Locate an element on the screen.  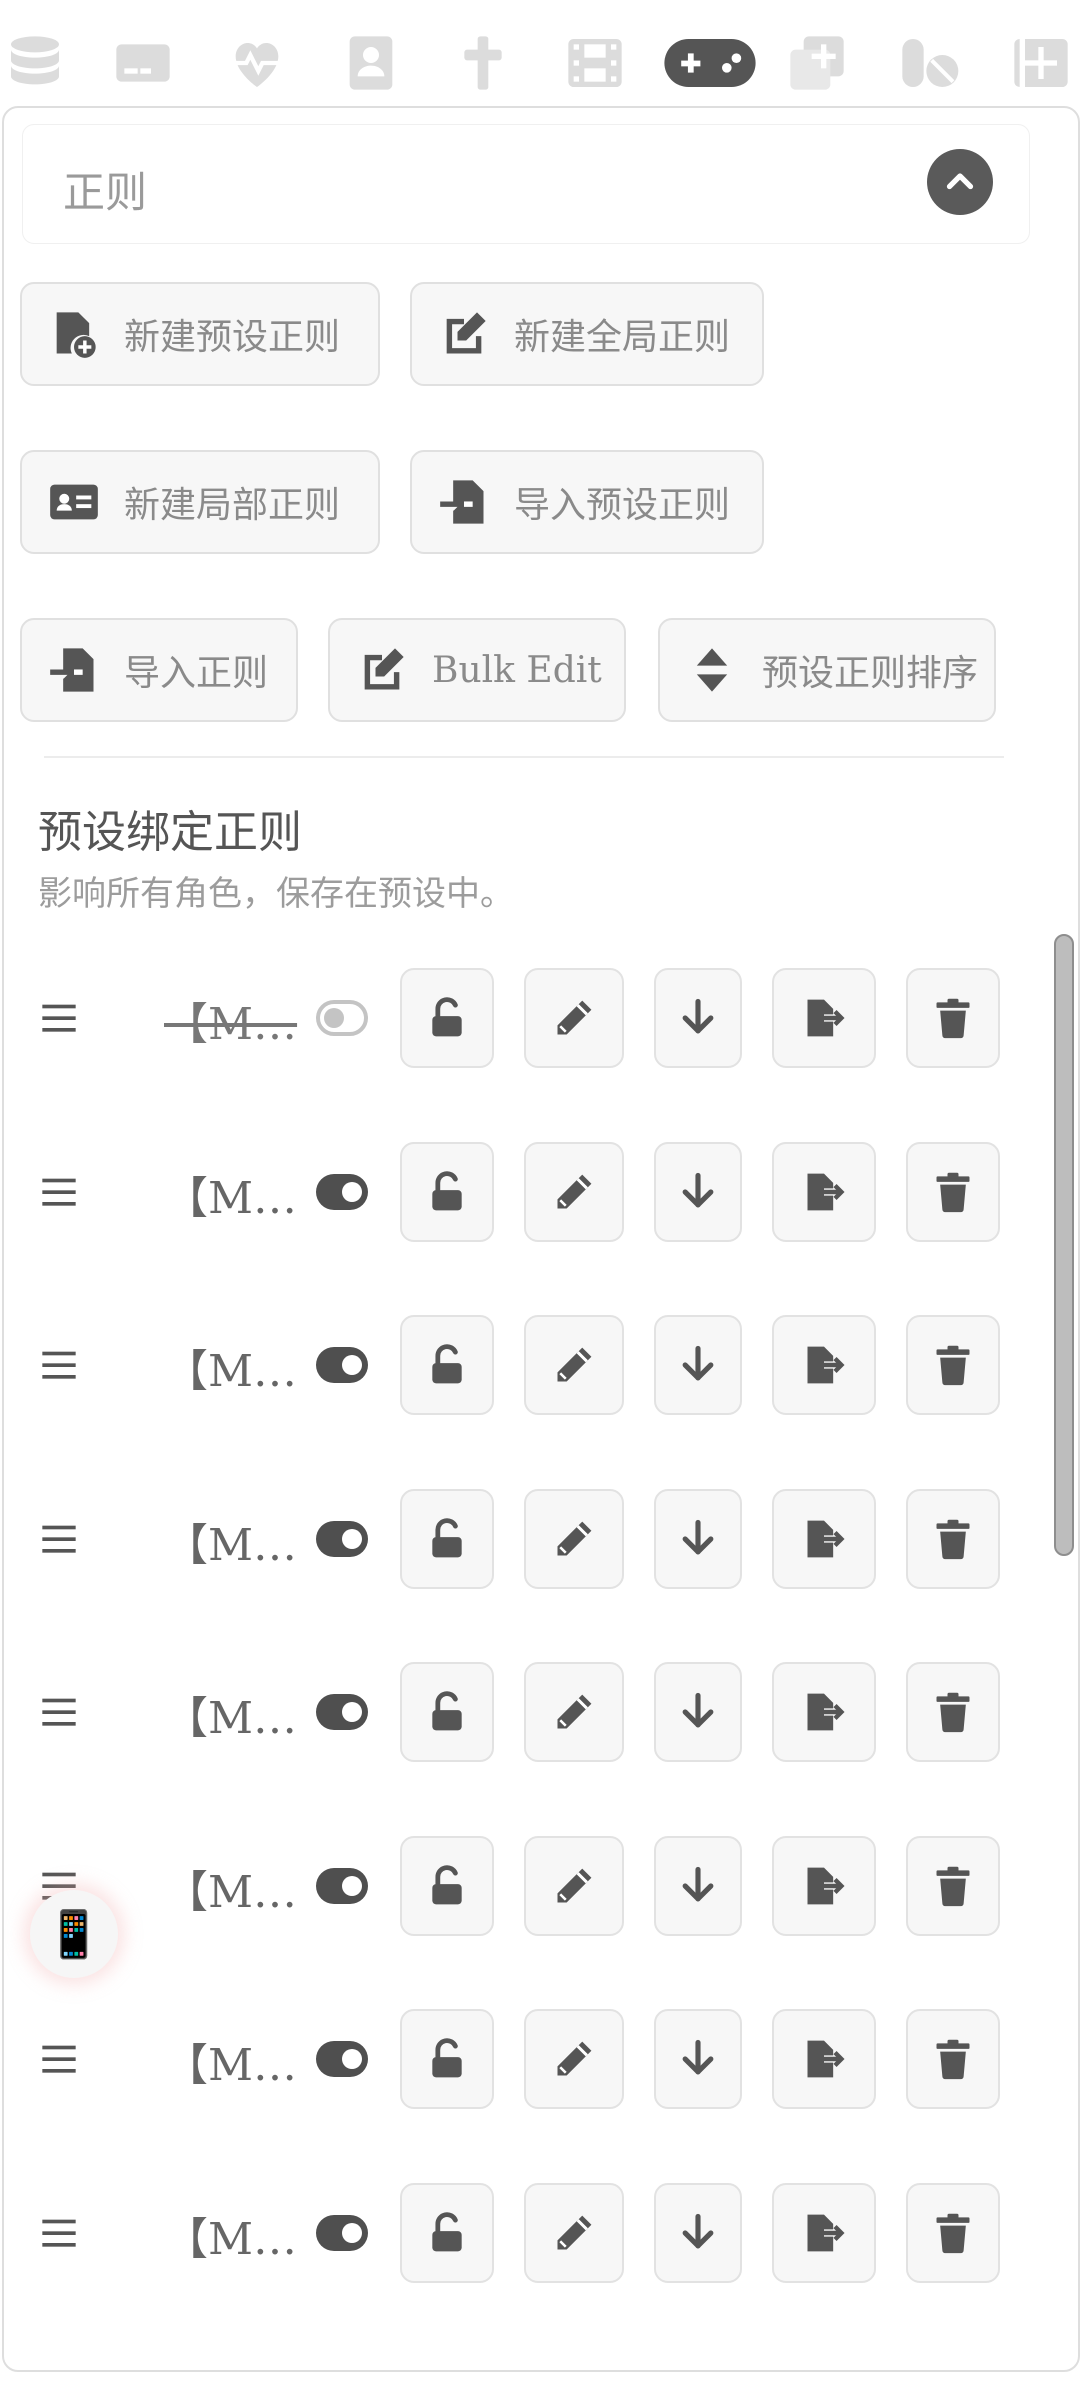
new-global-regex-button: 新建全局正则 is located at coordinates (587, 334).